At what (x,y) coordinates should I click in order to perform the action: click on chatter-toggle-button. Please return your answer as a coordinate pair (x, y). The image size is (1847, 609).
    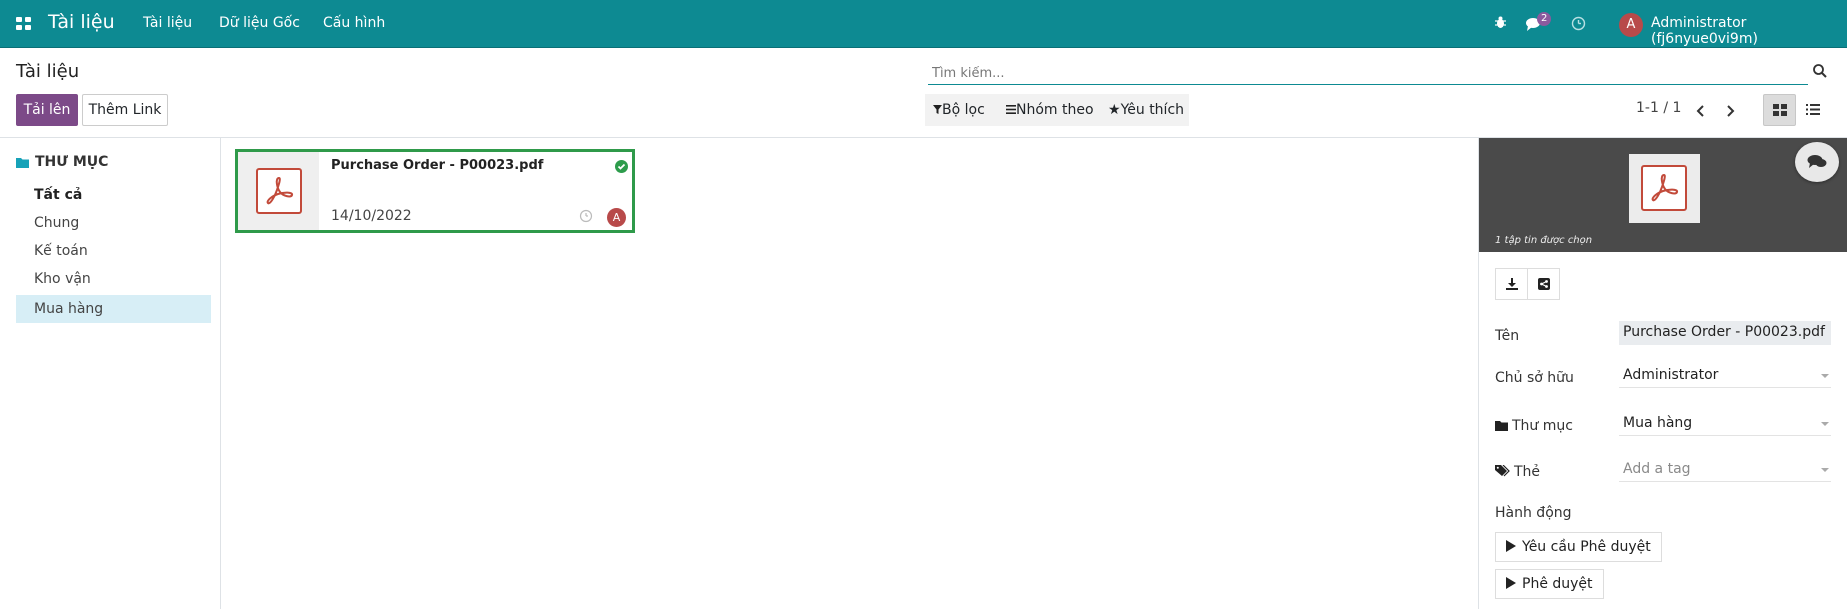
    Looking at the image, I should click on (1817, 162).